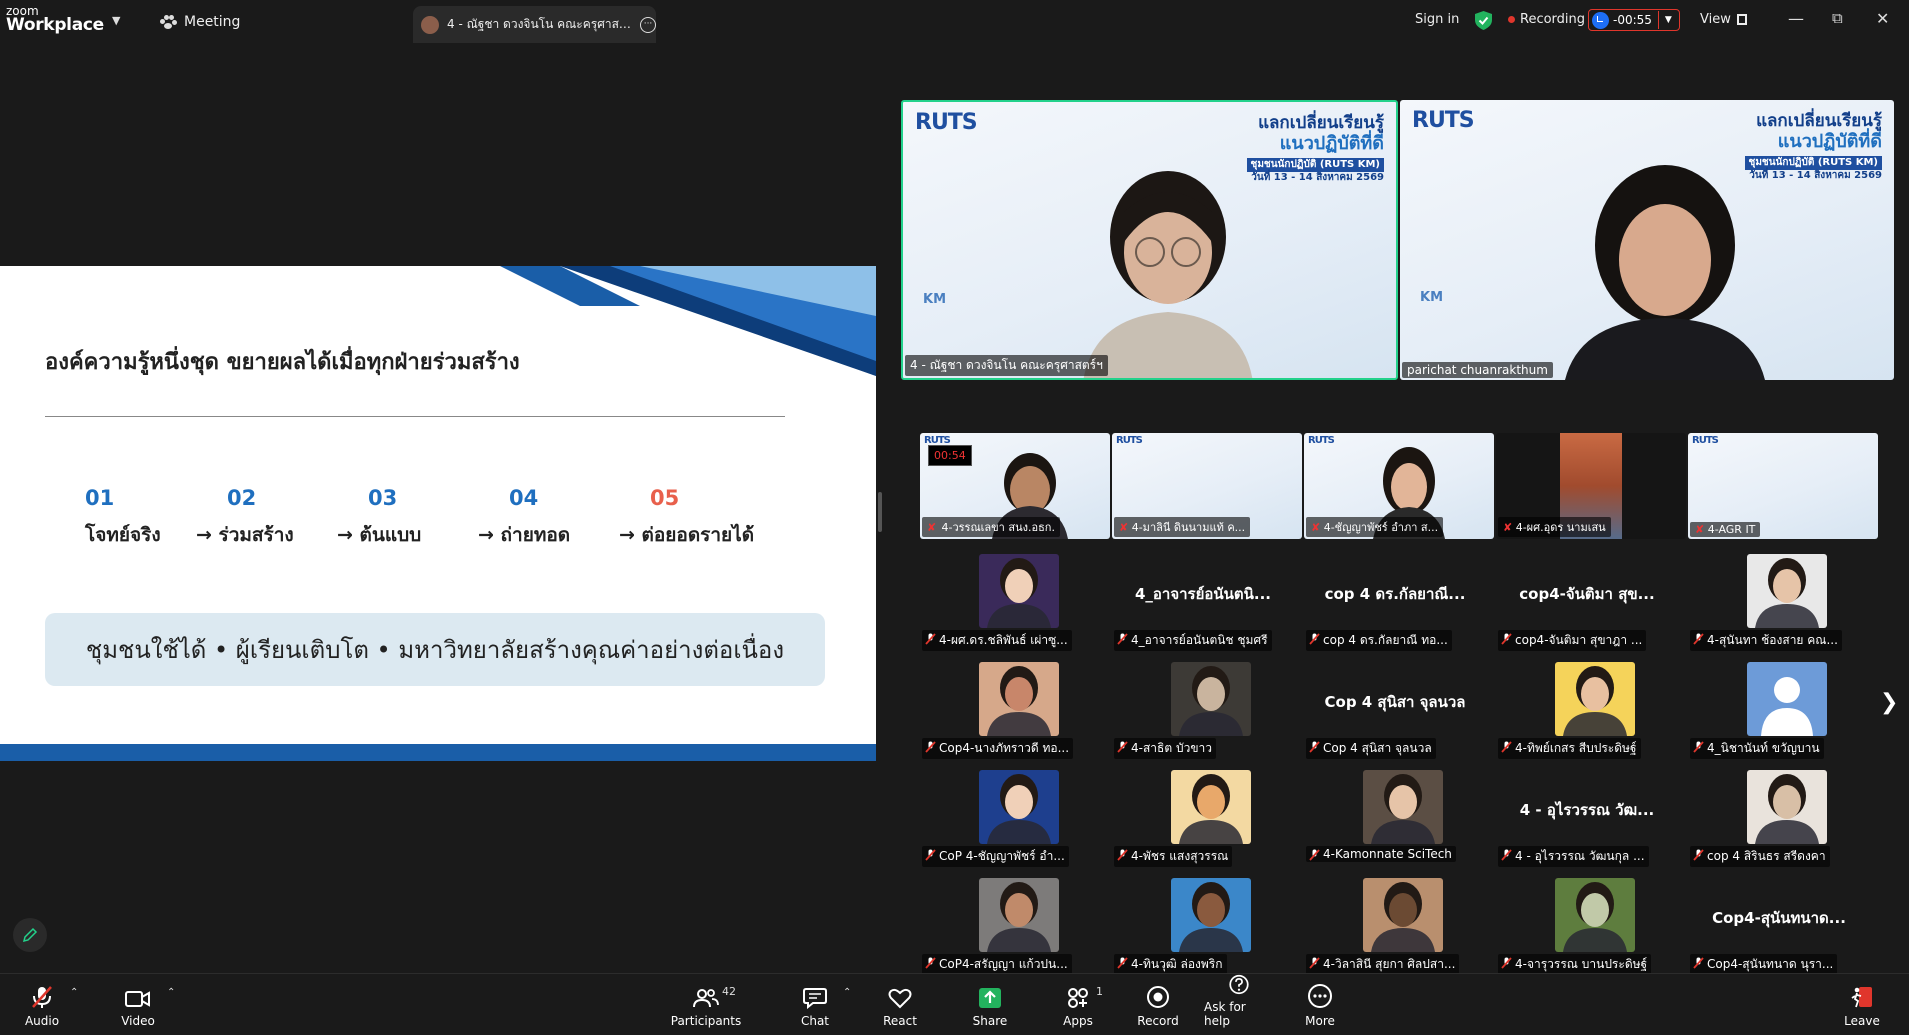  What do you see at coordinates (1203, 818) in the screenshot?
I see `participant-tile: 4-พัชร แสงสุวรรณ` at bounding box center [1203, 818].